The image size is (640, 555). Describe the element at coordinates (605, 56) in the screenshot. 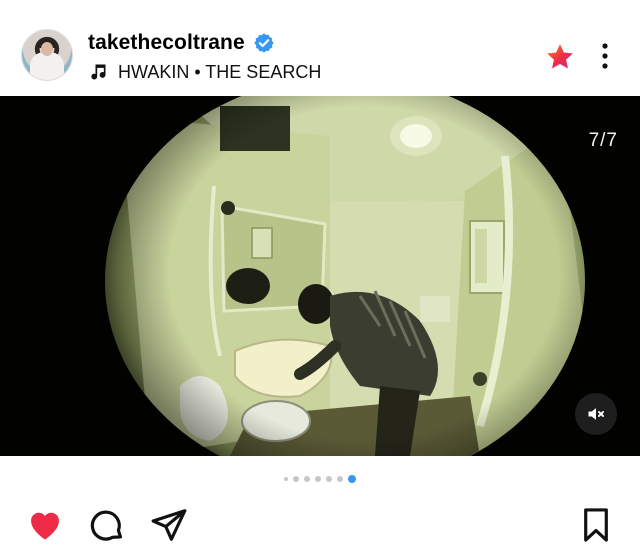

I see `more-vertical-icon` at that location.